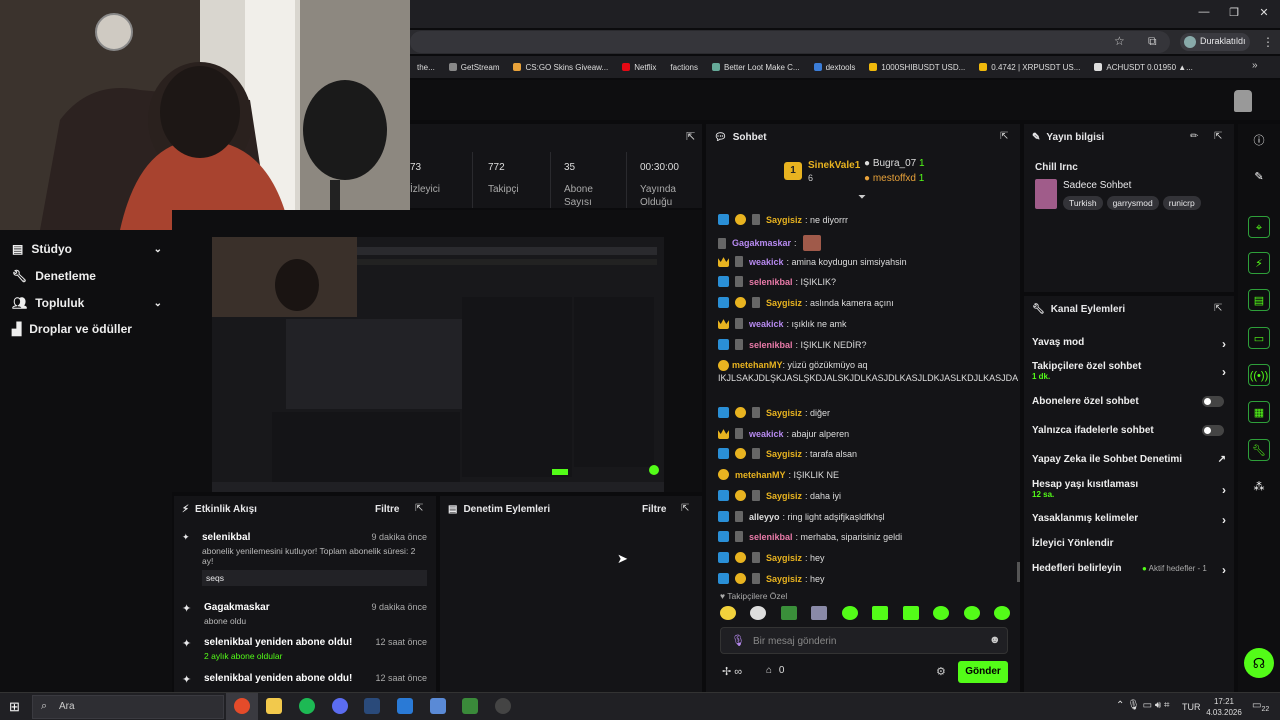 The image size is (1280, 720). Describe the element at coordinates (1132, 203) in the screenshot. I see `tag: garrysmod` at that location.